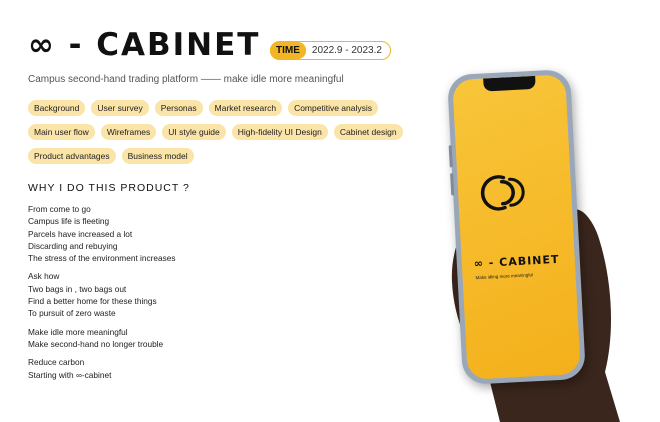  I want to click on text-line: Two bags in , two bags out, so click(77, 288).